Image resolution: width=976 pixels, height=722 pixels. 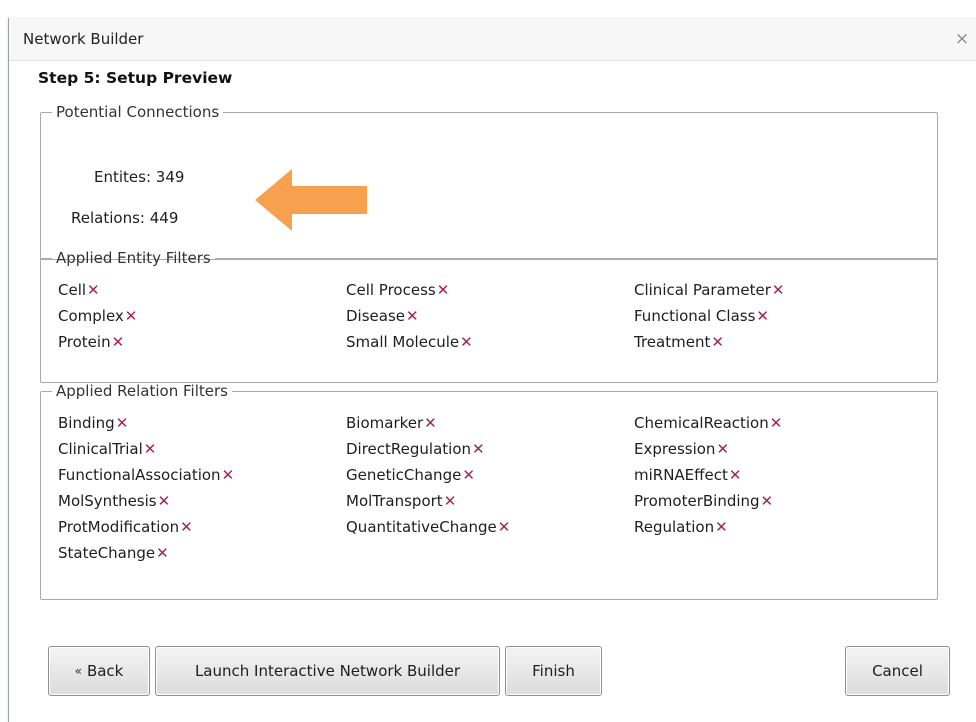 I want to click on window-title: Network Builder, so click(x=83, y=39).